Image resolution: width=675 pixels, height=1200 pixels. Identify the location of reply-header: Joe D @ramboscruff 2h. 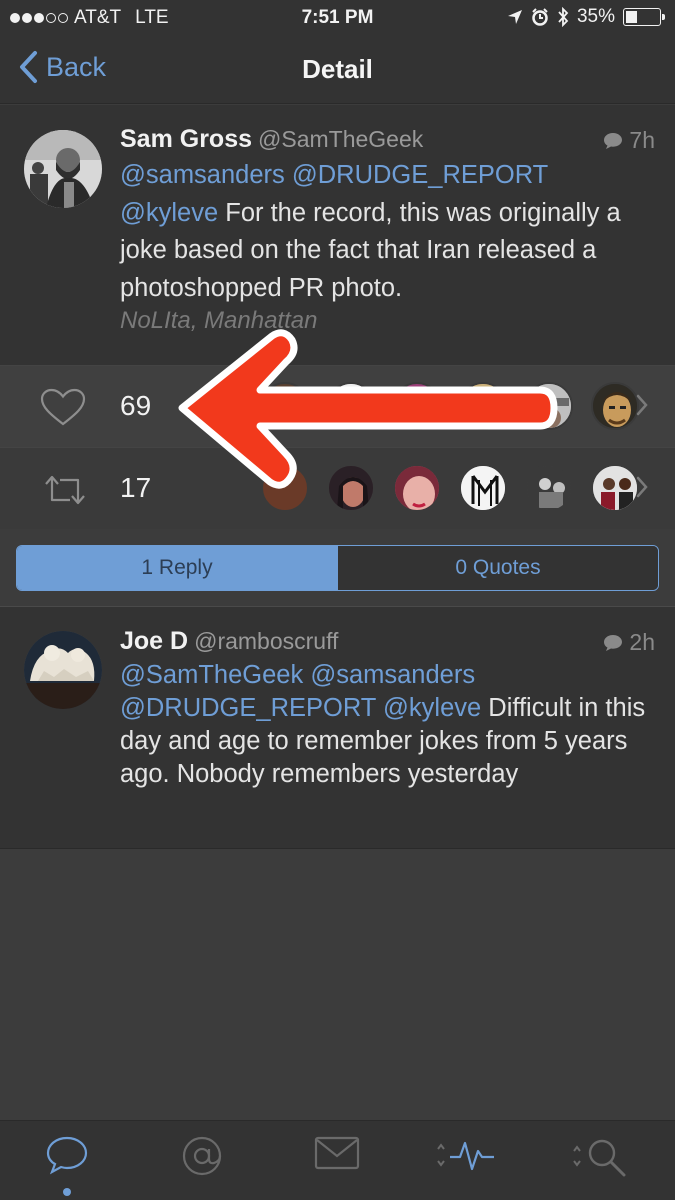
(387, 643).